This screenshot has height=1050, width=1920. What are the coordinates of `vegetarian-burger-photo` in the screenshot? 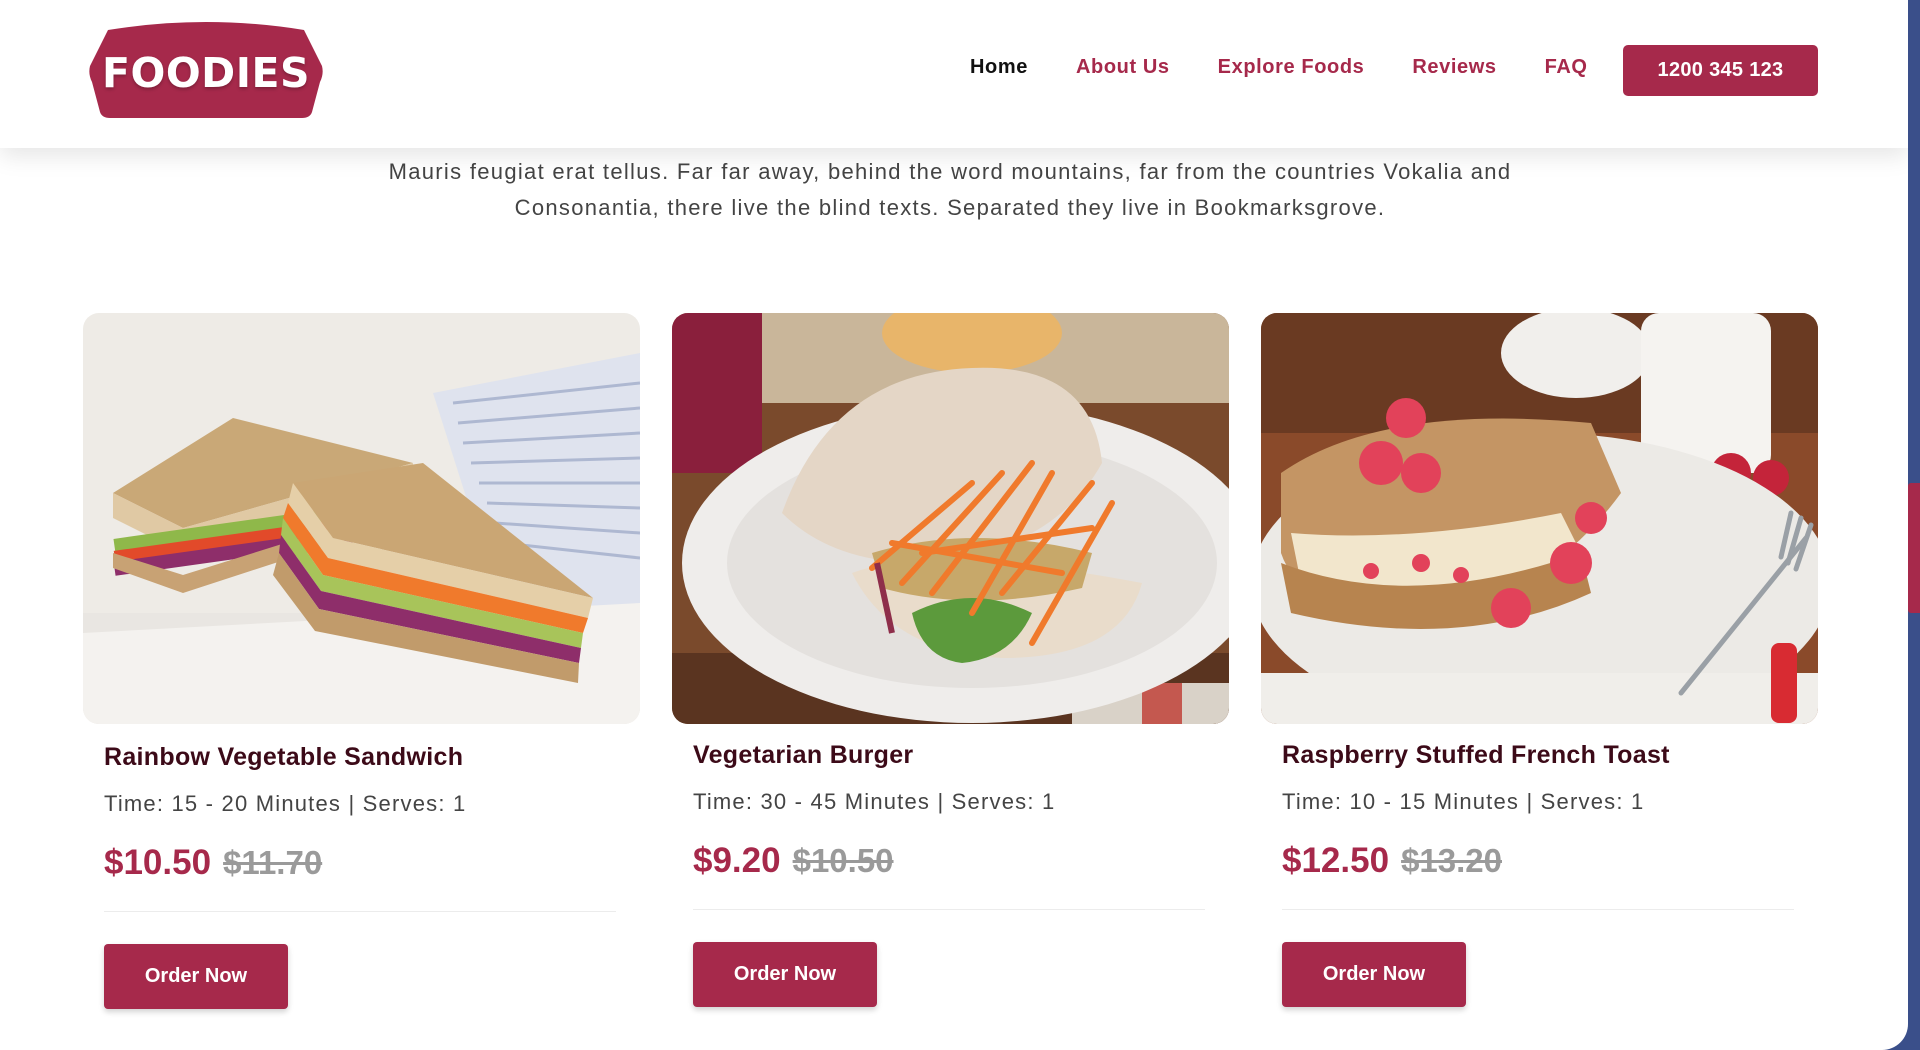 It's located at (950, 518).